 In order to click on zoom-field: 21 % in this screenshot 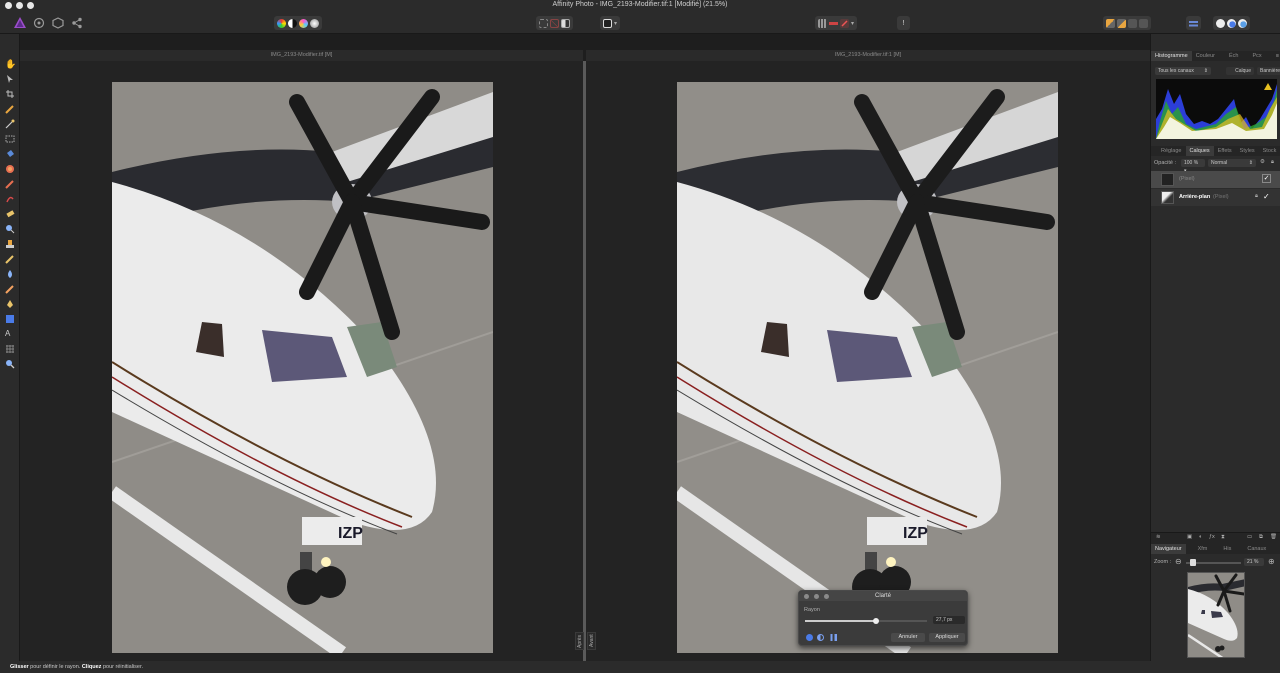, I will do `click(1254, 562)`.